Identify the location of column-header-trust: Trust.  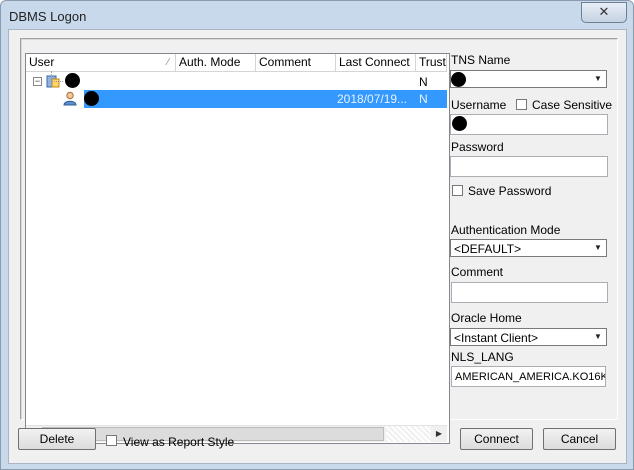
(431, 63).